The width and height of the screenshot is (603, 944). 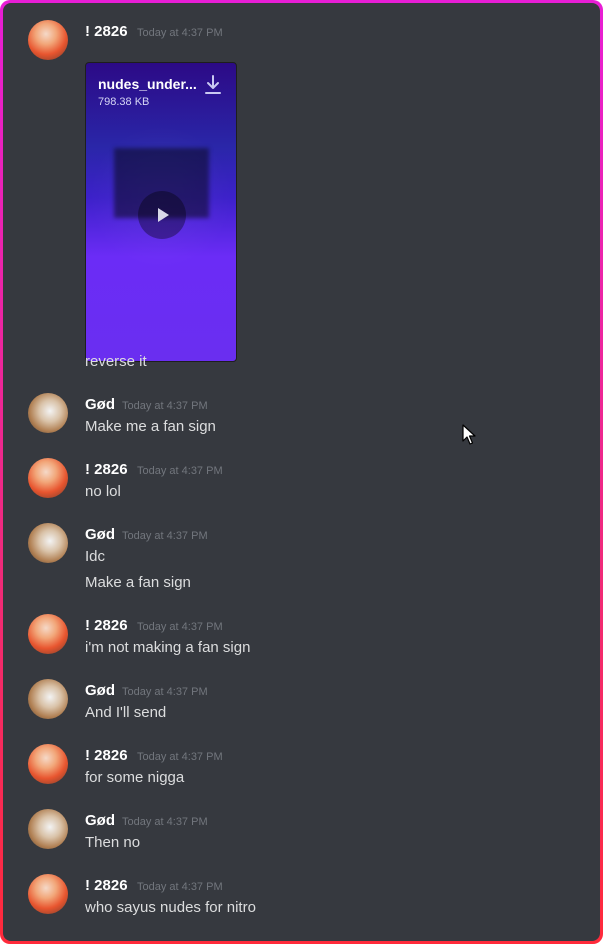 I want to click on download-icon, so click(x=213, y=85).